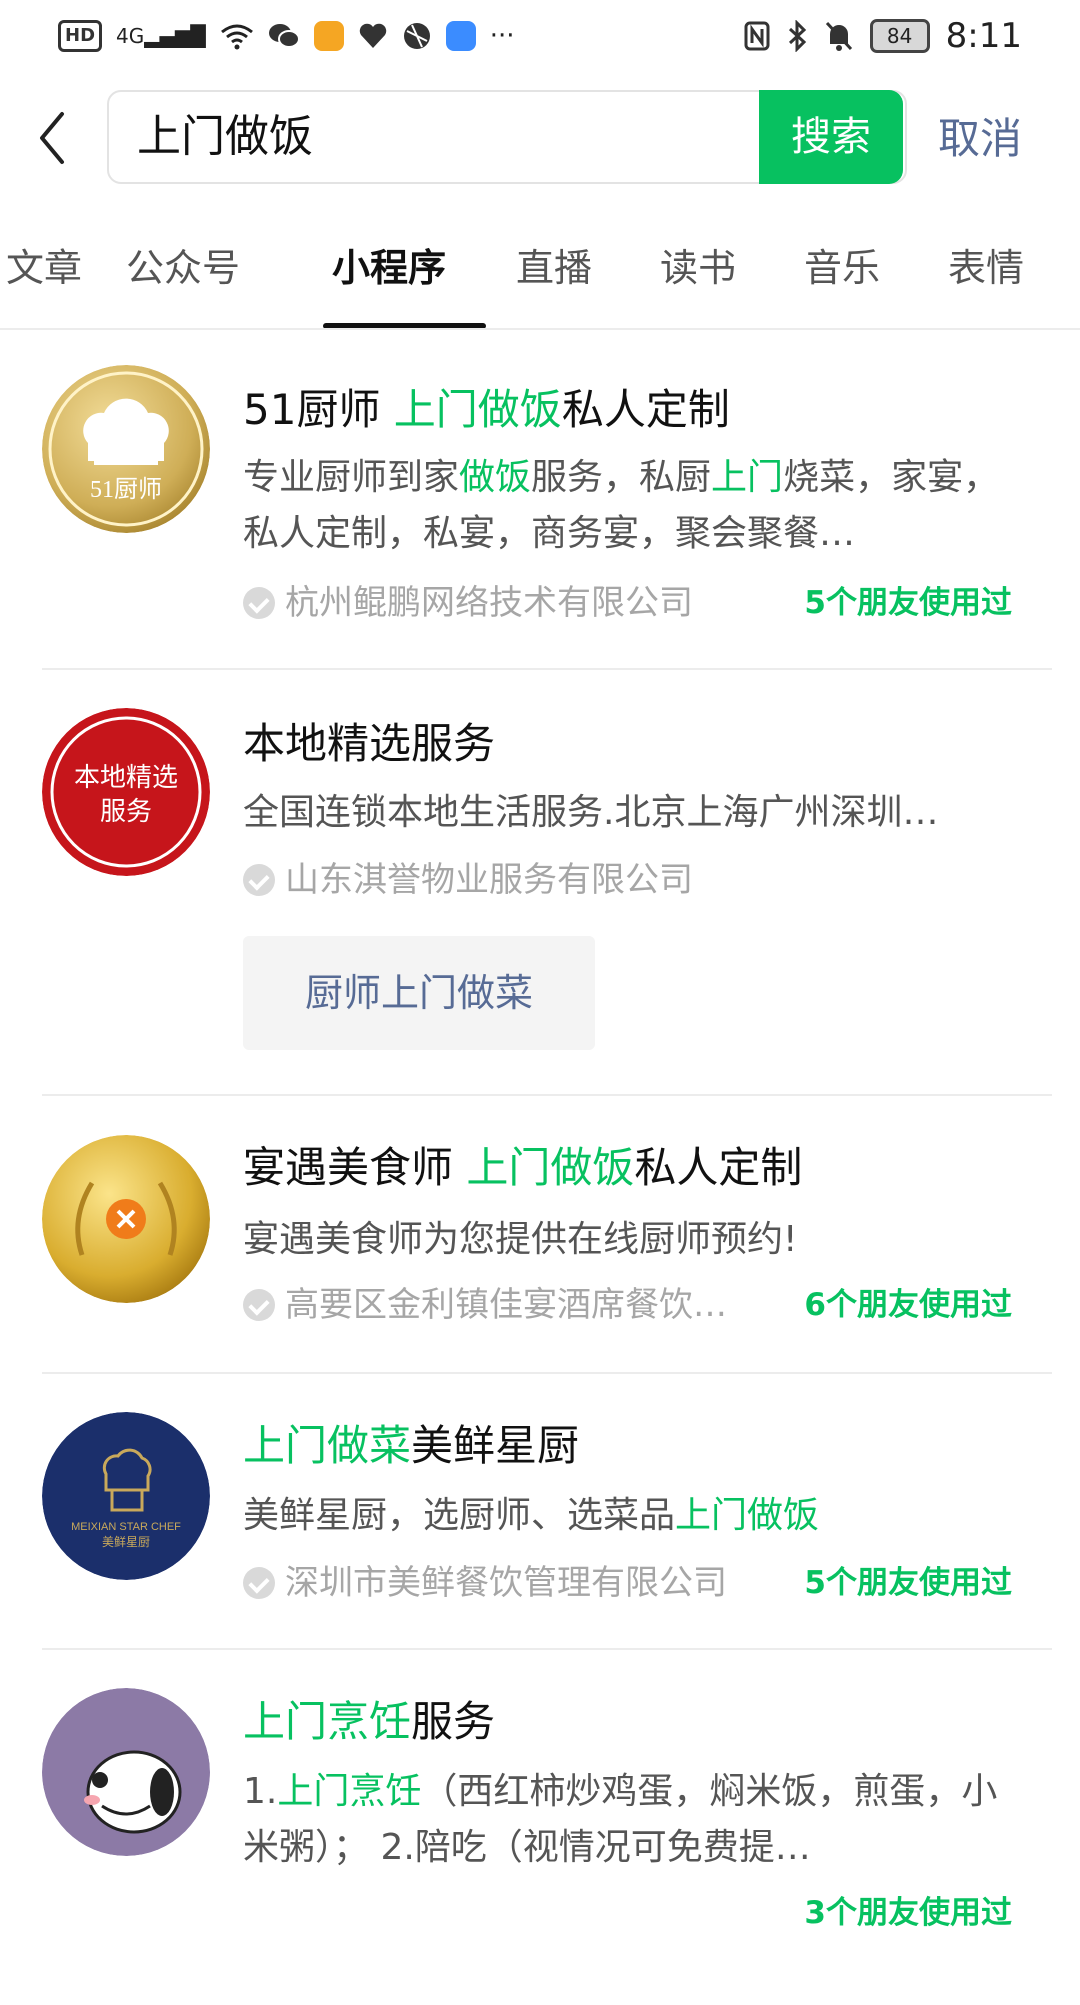 The image size is (1080, 2005). What do you see at coordinates (130, 36) in the screenshot?
I see `network-type: 4G` at bounding box center [130, 36].